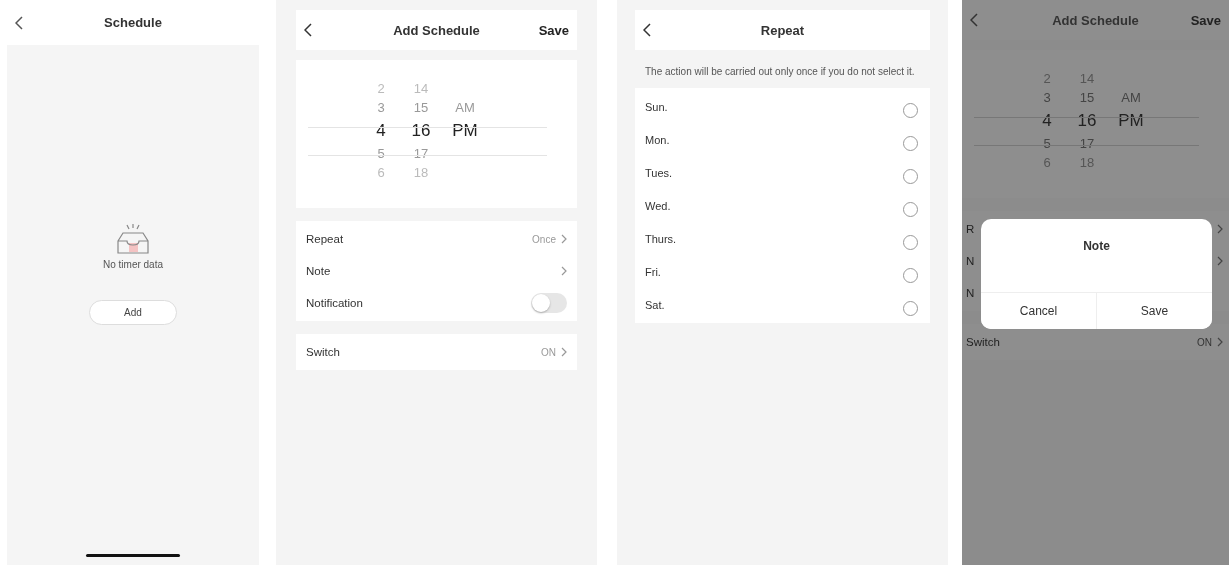 The height and width of the screenshot is (565, 1229). Describe the element at coordinates (782, 139) in the screenshot. I see `day-option: Mon.` at that location.